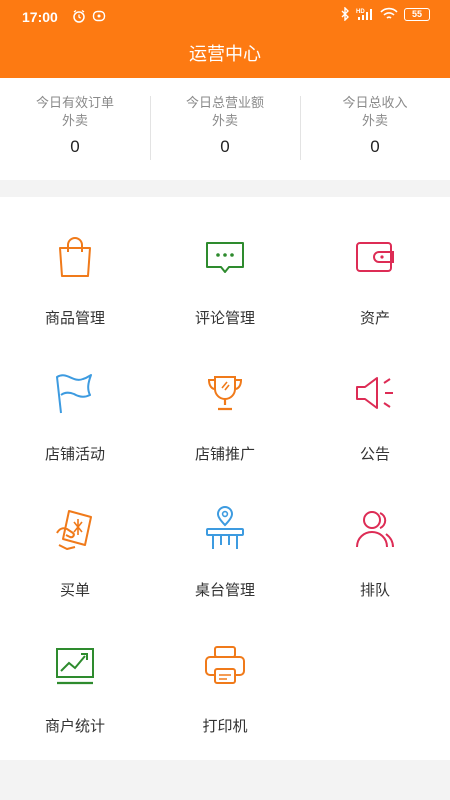 The width and height of the screenshot is (450, 800). I want to click on menu-item-store-promotion: 店铺推广, so click(225, 401).